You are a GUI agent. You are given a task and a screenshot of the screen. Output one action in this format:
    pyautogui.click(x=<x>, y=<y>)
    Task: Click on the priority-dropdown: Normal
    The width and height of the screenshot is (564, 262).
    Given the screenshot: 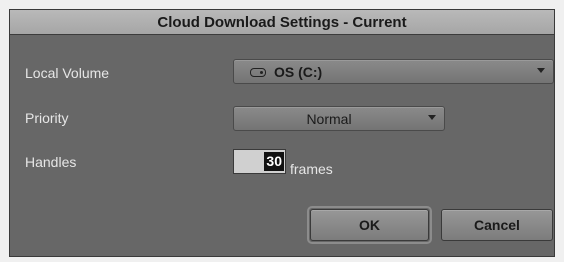 What is the action you would take?
    pyautogui.click(x=339, y=118)
    